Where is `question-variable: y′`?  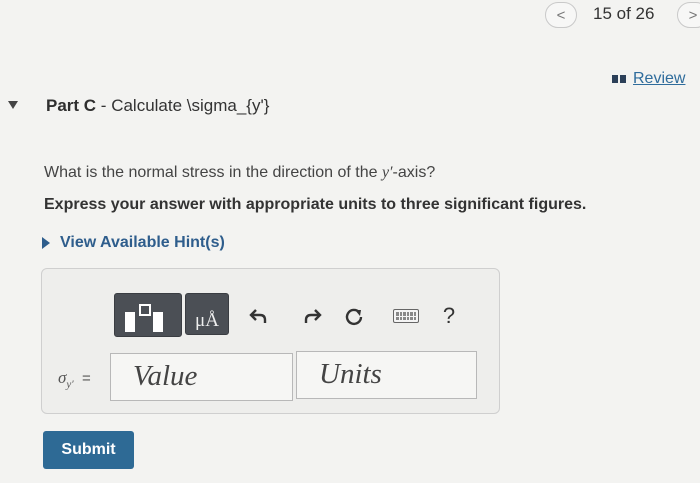
question-variable: y′ is located at coordinates (387, 172).